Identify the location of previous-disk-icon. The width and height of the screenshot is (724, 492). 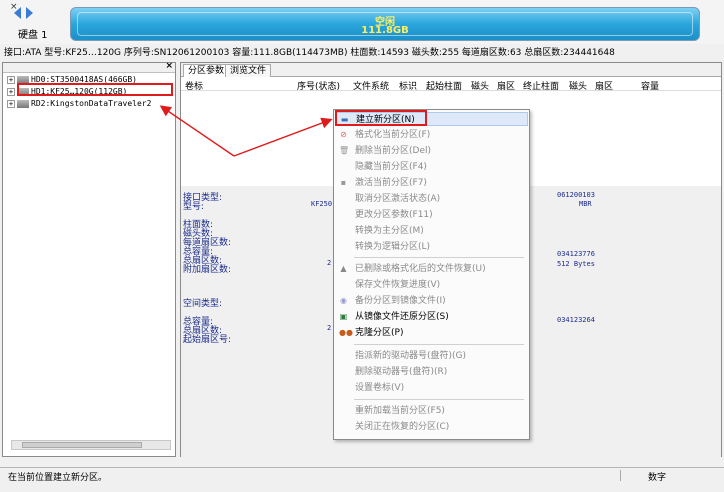
(17, 13).